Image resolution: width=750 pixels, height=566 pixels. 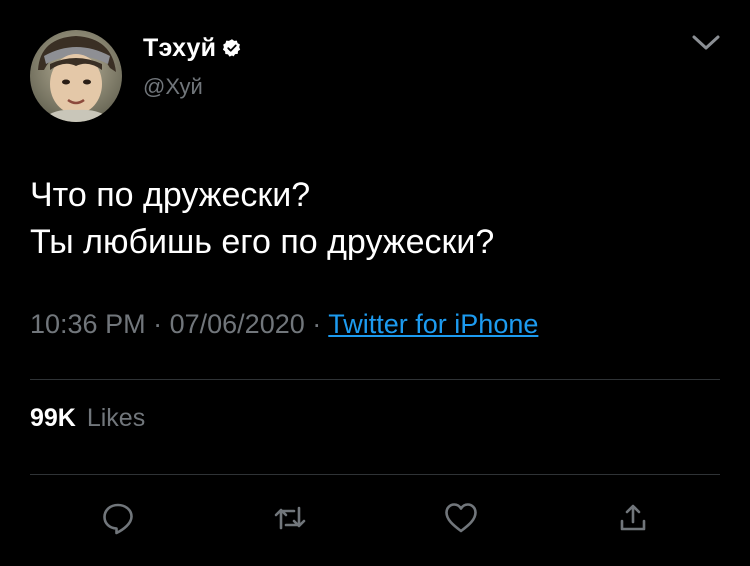 I want to click on reply-button, so click(x=118, y=520).